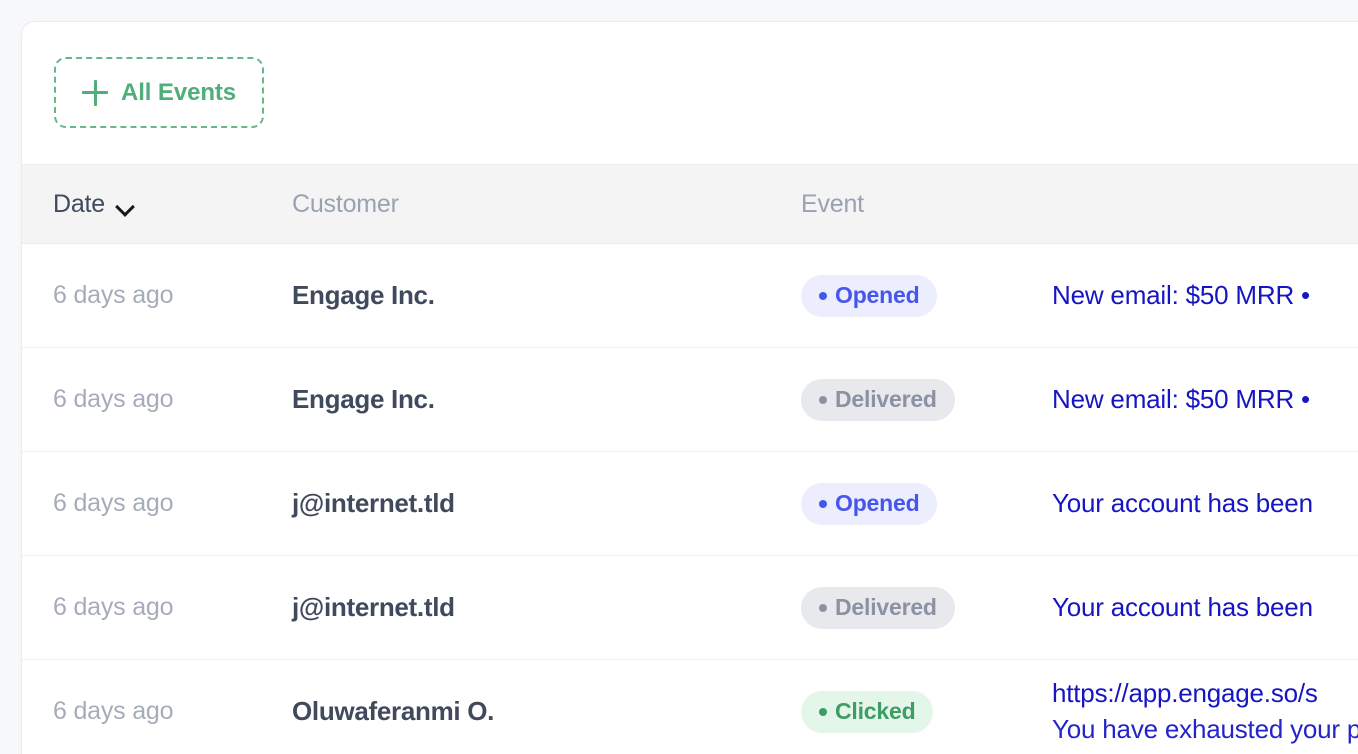  Describe the element at coordinates (1205, 729) in the screenshot. I see `event-description-subline: You have exhausted your pla` at that location.